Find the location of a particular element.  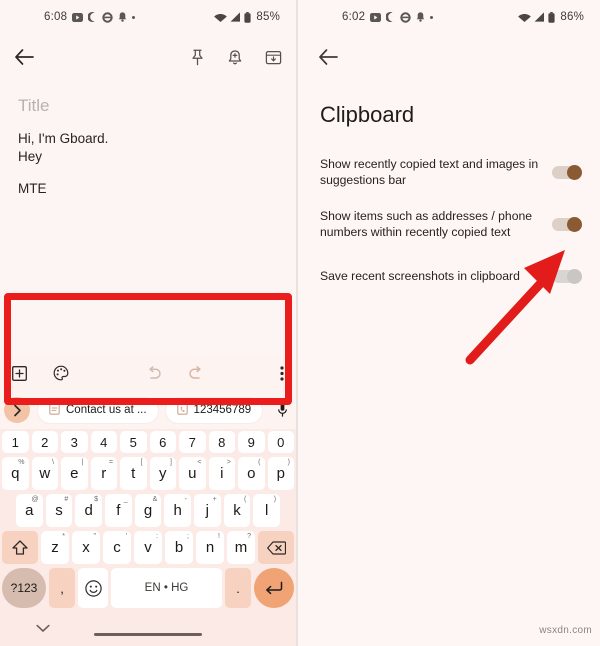

key-c: ' c is located at coordinates (117, 547).